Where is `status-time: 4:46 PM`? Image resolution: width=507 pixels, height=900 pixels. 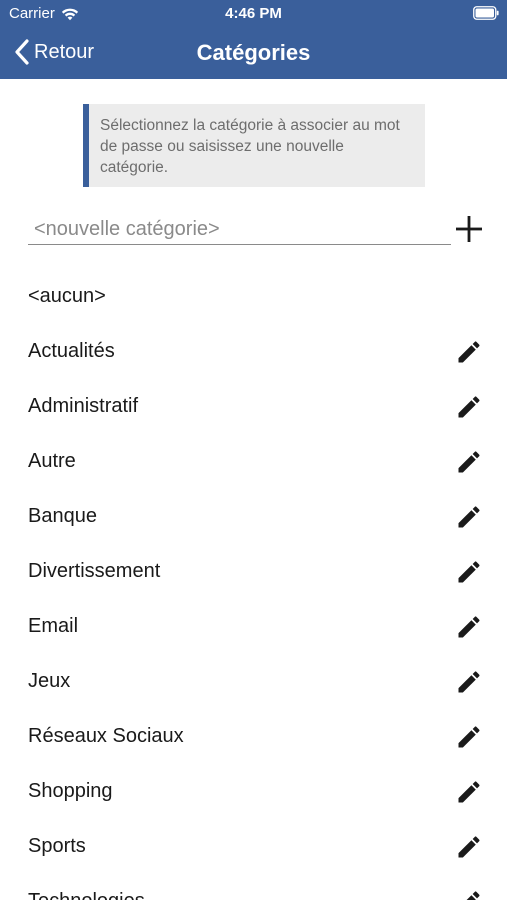 status-time: 4:46 PM is located at coordinates (253, 13).